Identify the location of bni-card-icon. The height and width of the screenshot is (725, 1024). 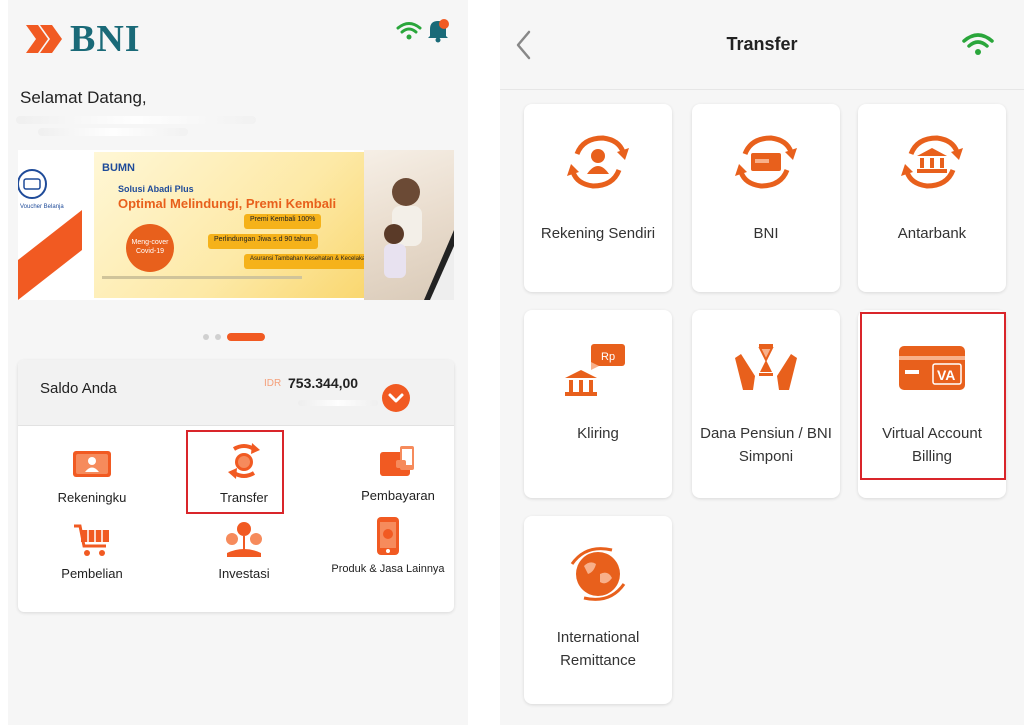
(766, 162).